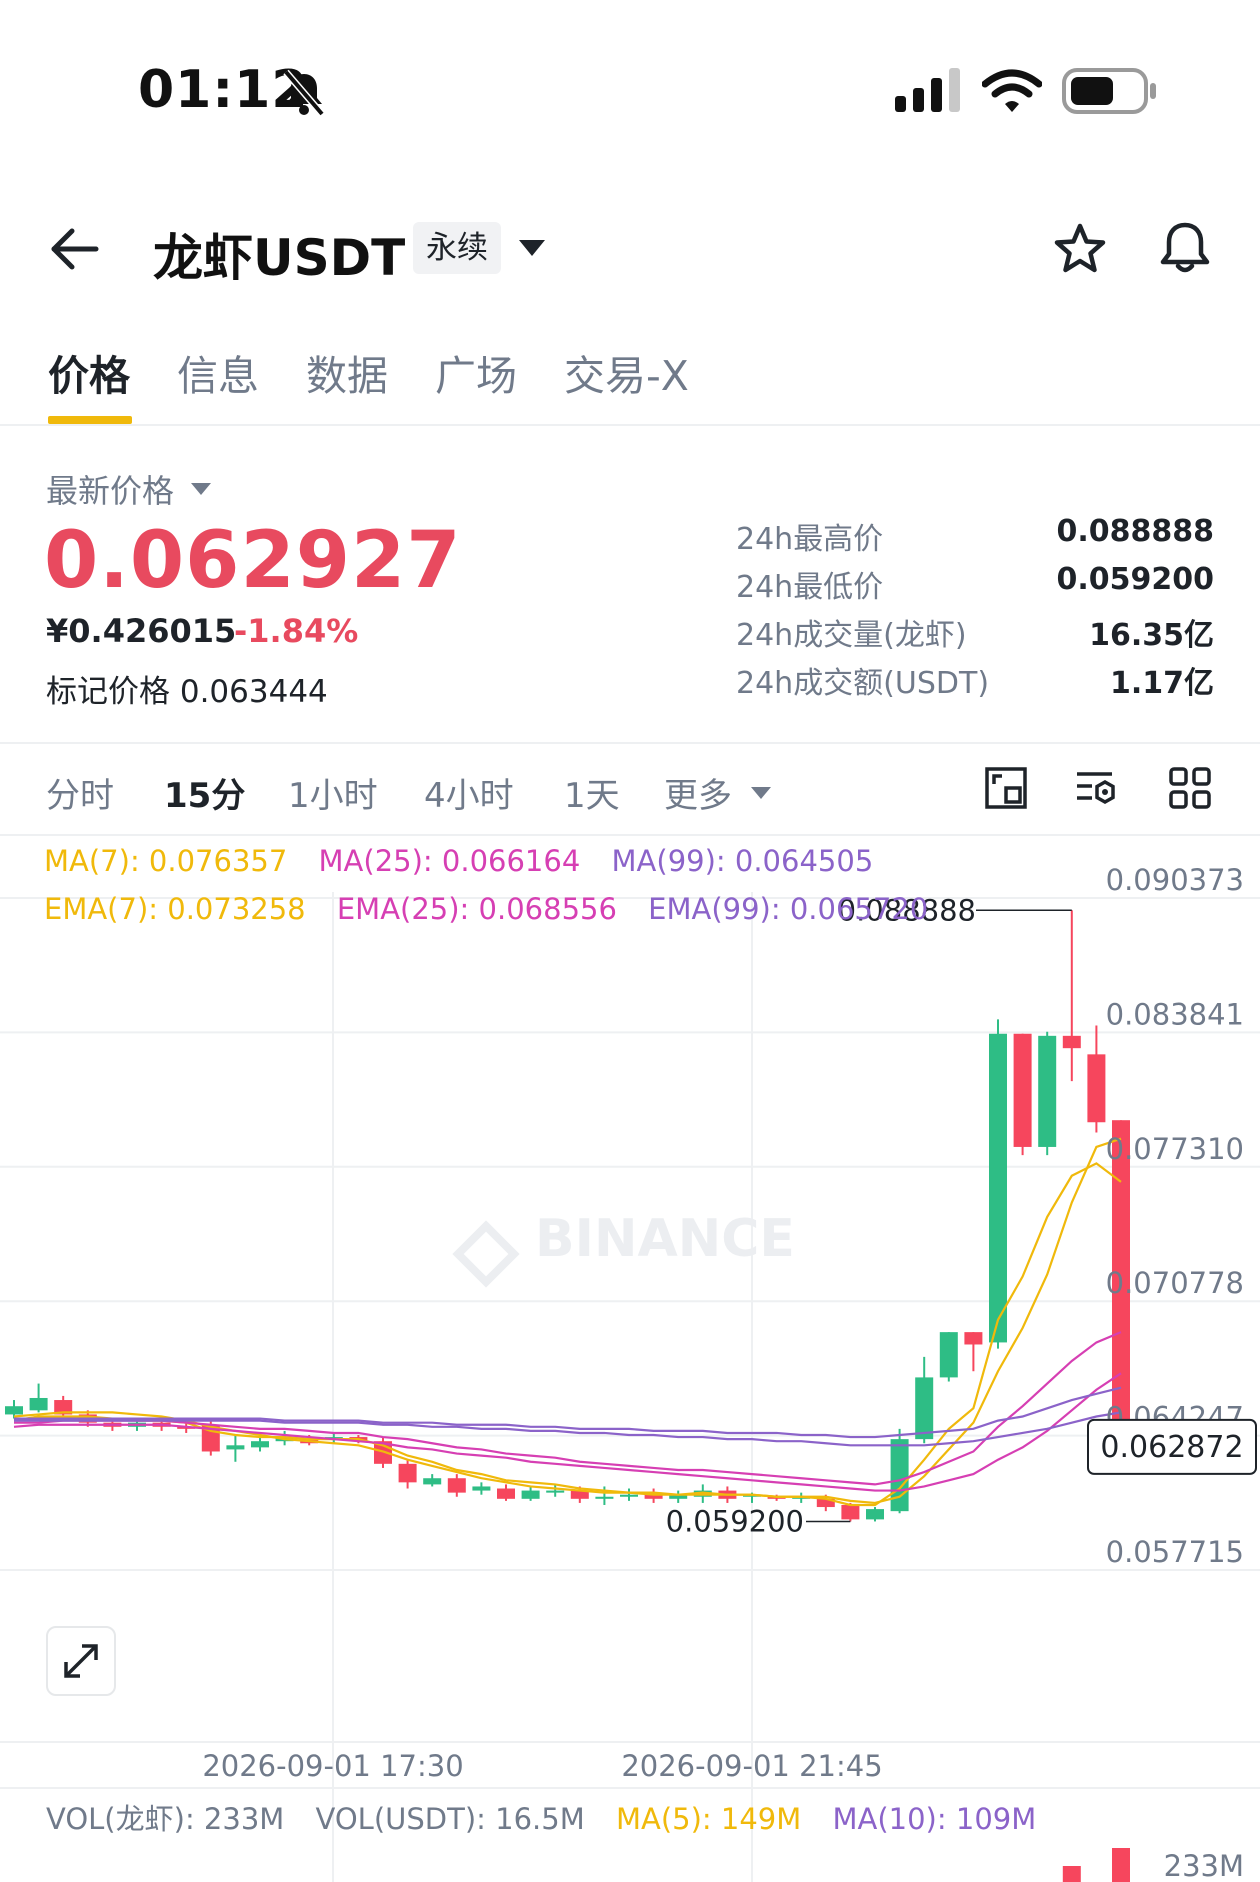 The image size is (1260, 1882). Describe the element at coordinates (1135, 579) in the screenshot. I see `stat-low-value: 0.059200` at that location.